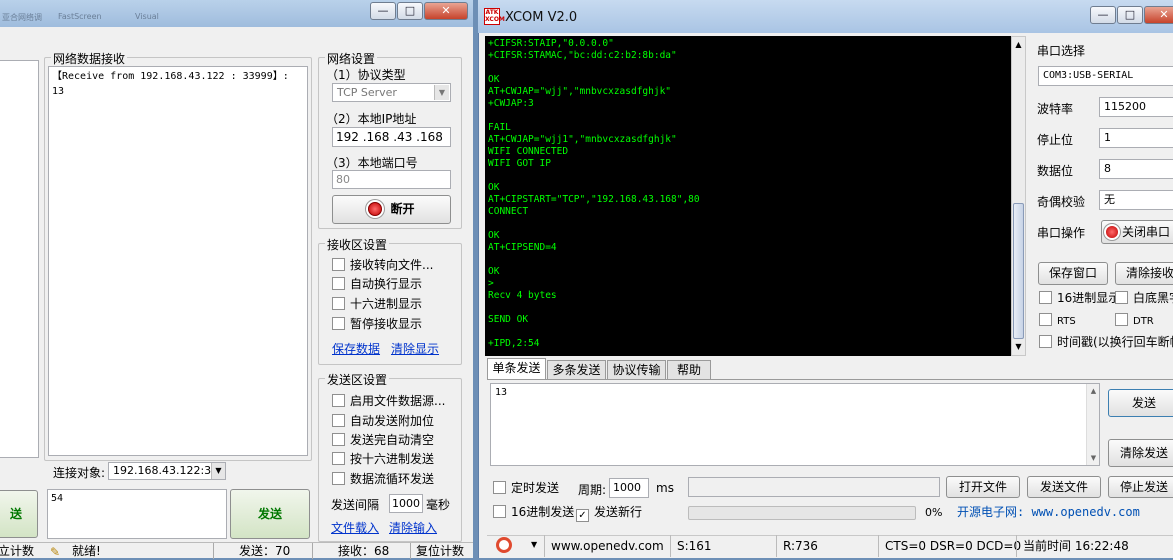 Image resolution: width=1173 pixels, height=560 pixels. What do you see at coordinates (236, 13) in the screenshot?
I see `left-title-bar: 亚合网络调 FastScreen Visual — □ ✕` at bounding box center [236, 13].